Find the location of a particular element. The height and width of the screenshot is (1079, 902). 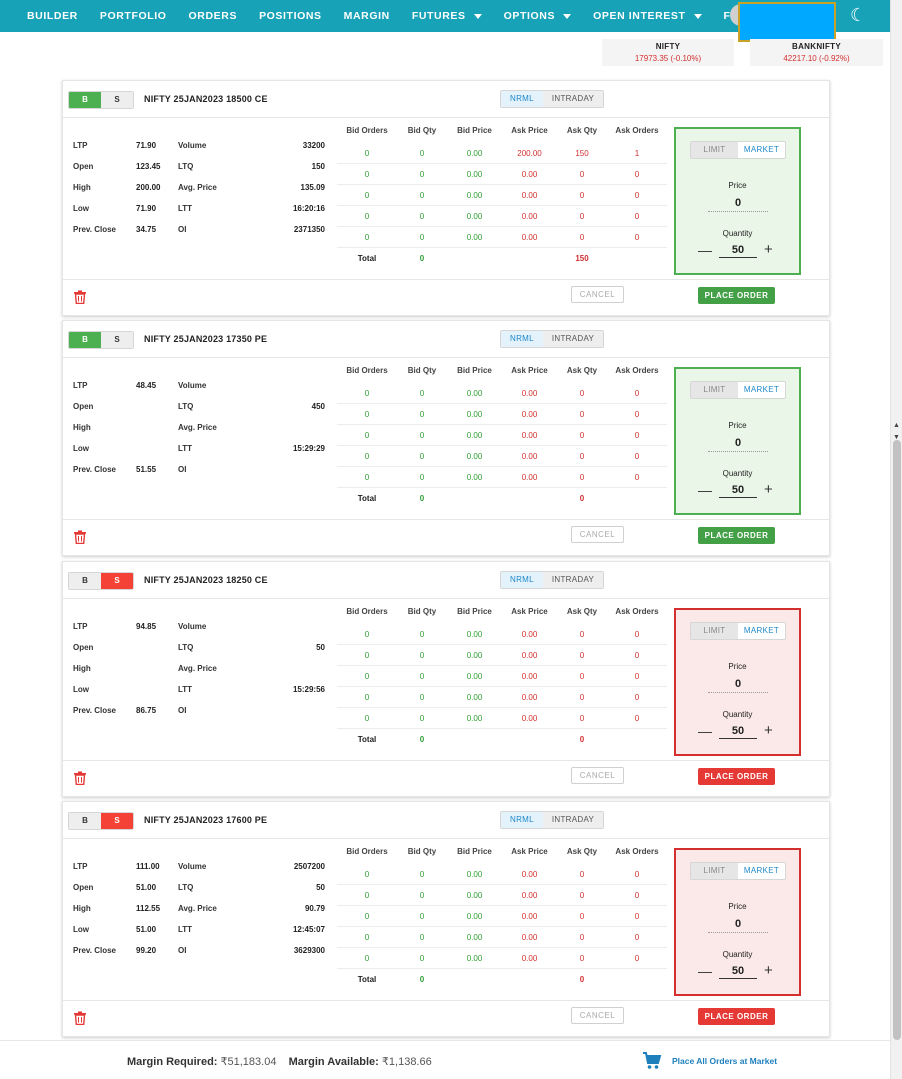

margin-required-value: ₹51,183.04 is located at coordinates (248, 1062).